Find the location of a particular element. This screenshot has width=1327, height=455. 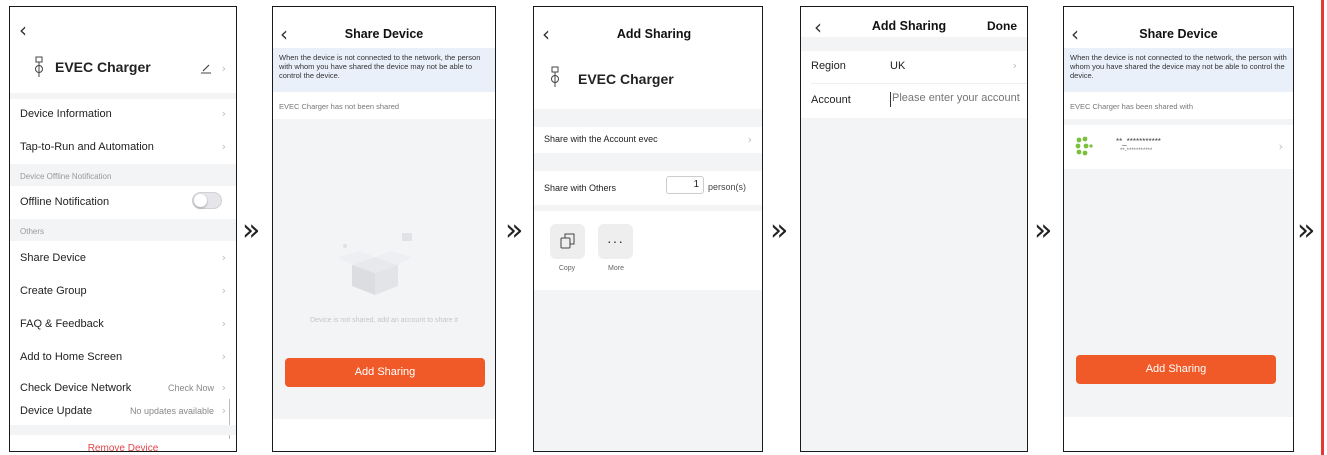

row-faq-feedback: FAQ & Feedback › is located at coordinates (123, 324).